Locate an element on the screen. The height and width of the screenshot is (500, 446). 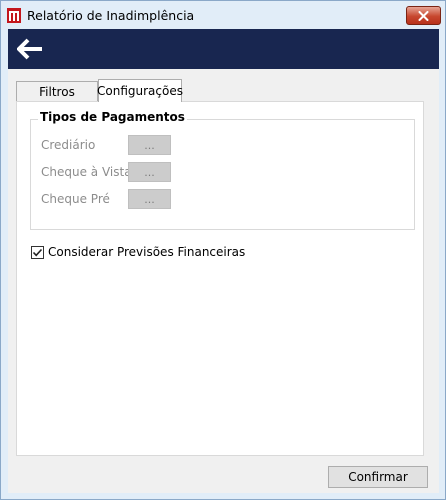
tab-filtros: Filtros is located at coordinates (57, 91).